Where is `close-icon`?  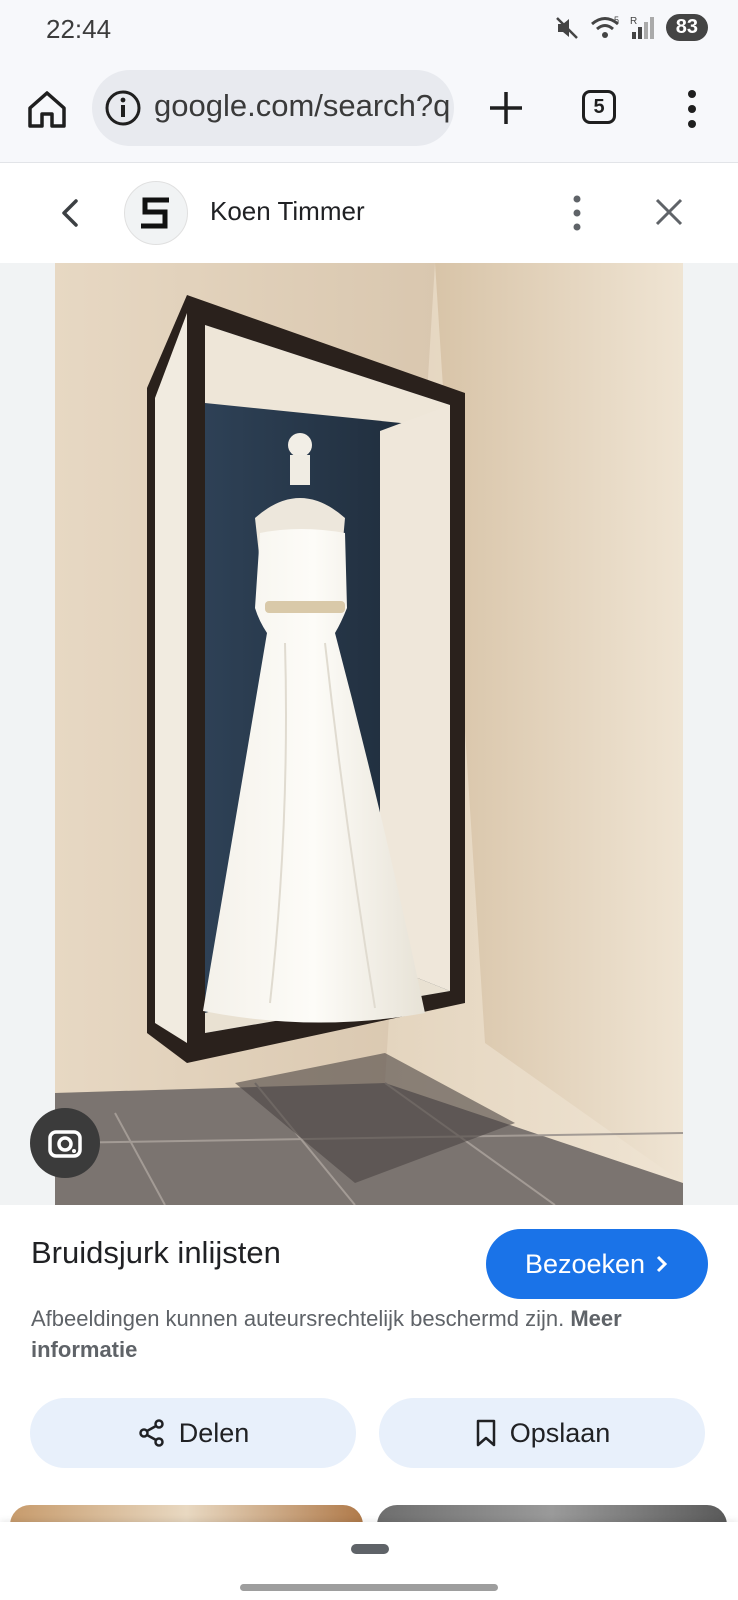 close-icon is located at coordinates (669, 212).